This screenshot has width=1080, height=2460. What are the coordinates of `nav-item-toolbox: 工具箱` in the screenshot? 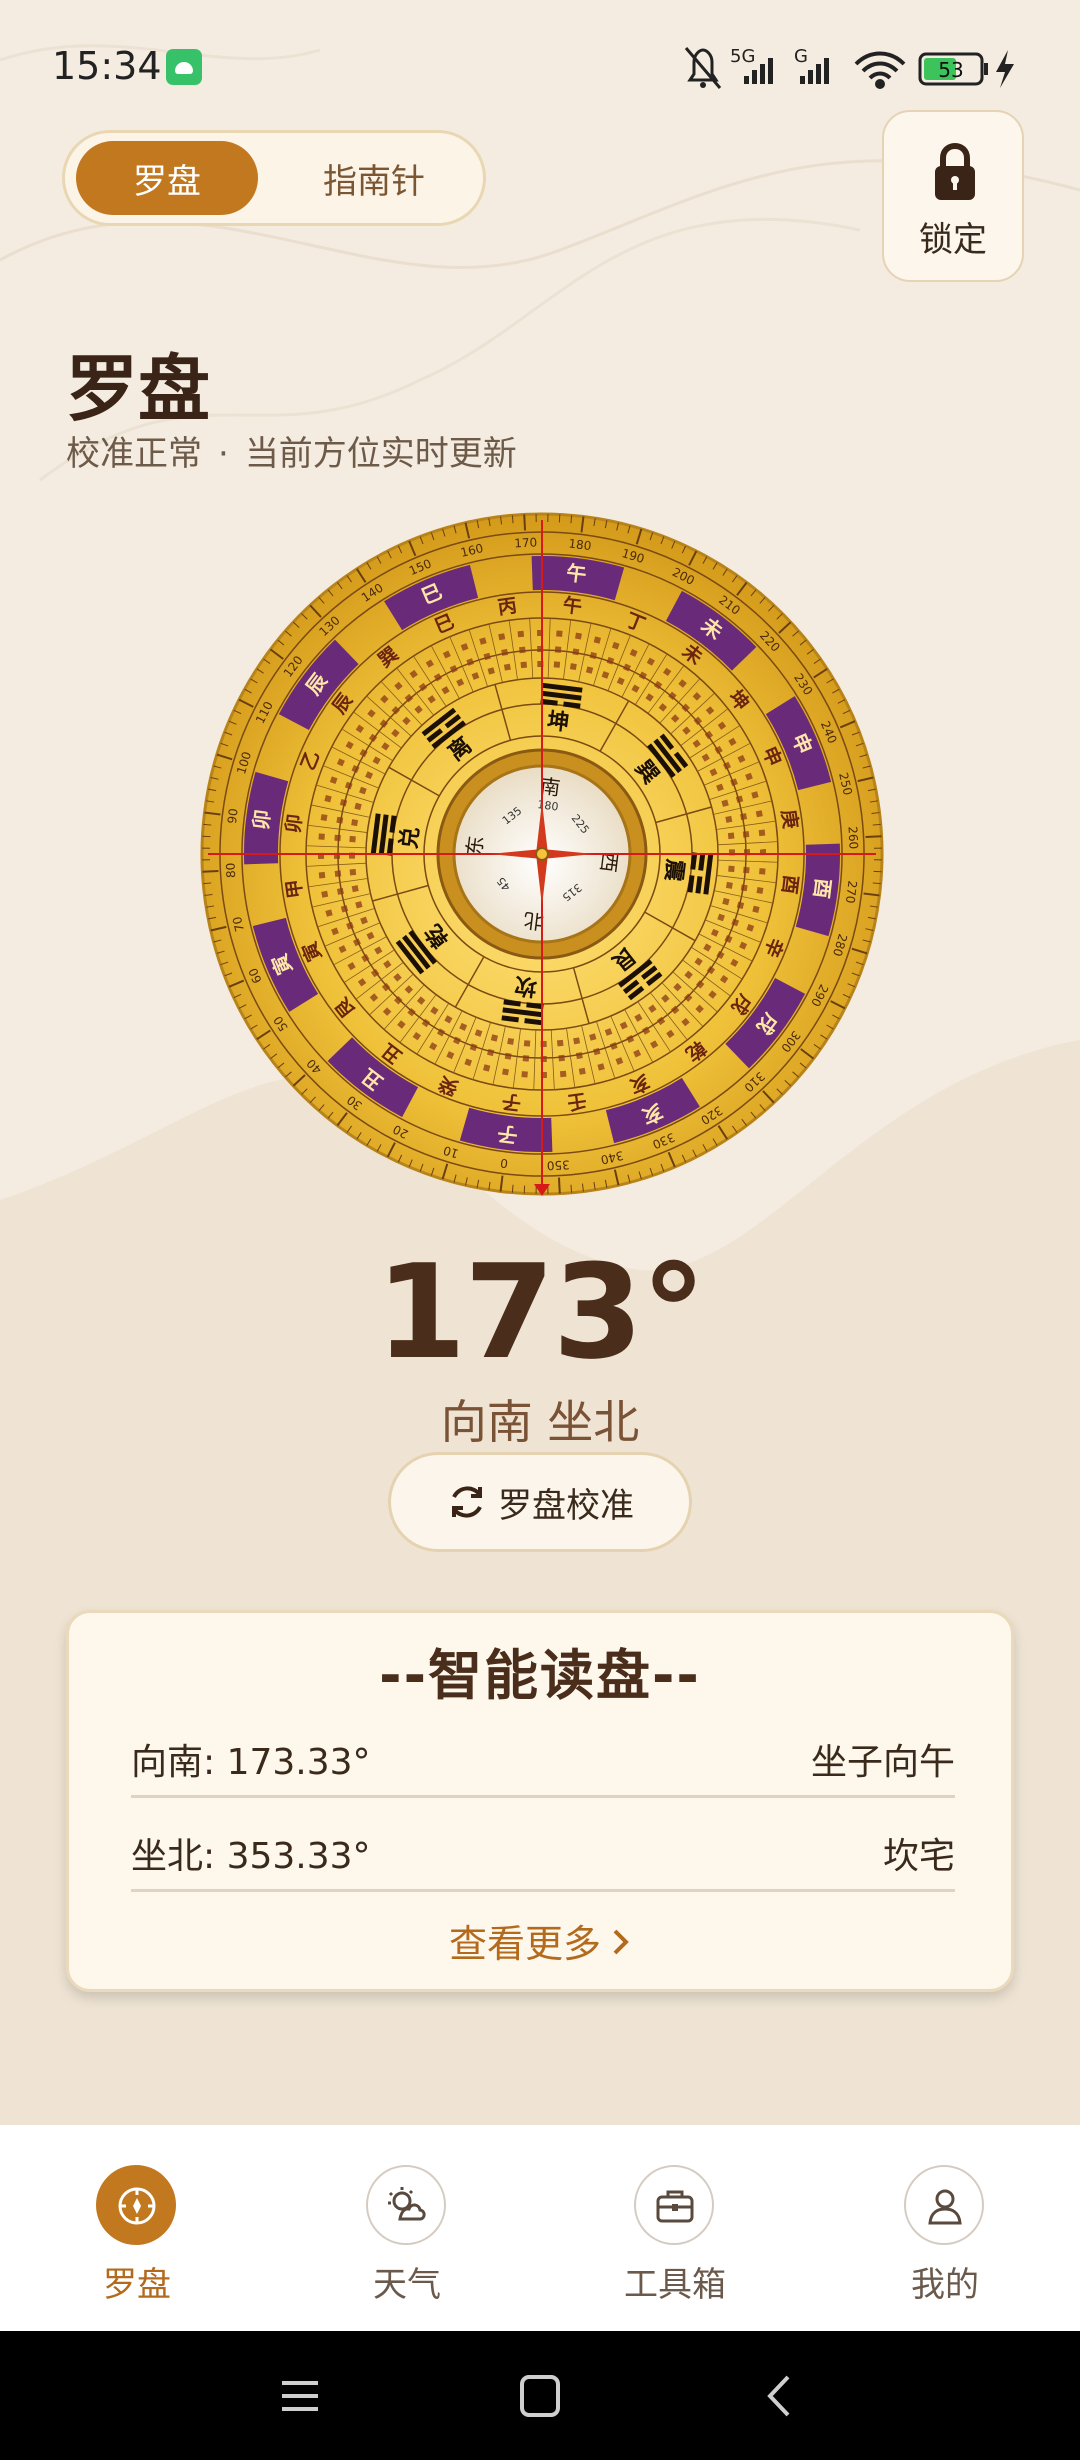 It's located at (675, 2240).